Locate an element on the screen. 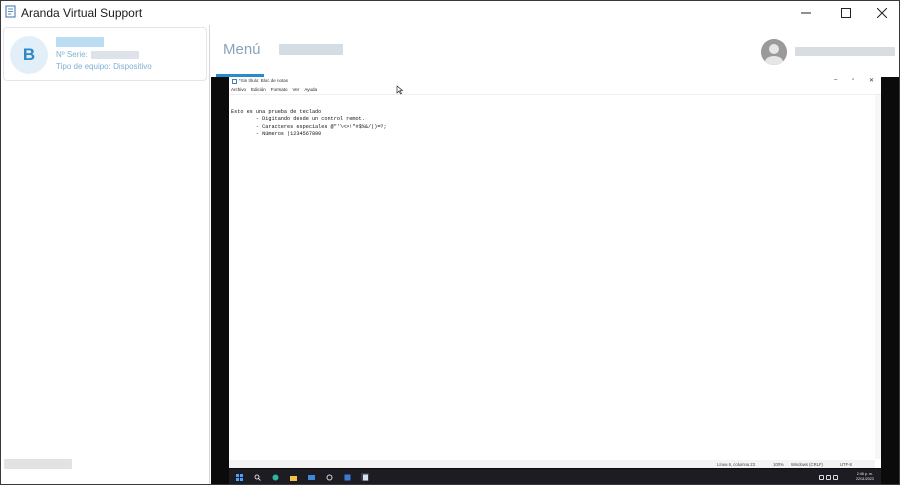  notepad-scrollbar is located at coordinates (878, 277).